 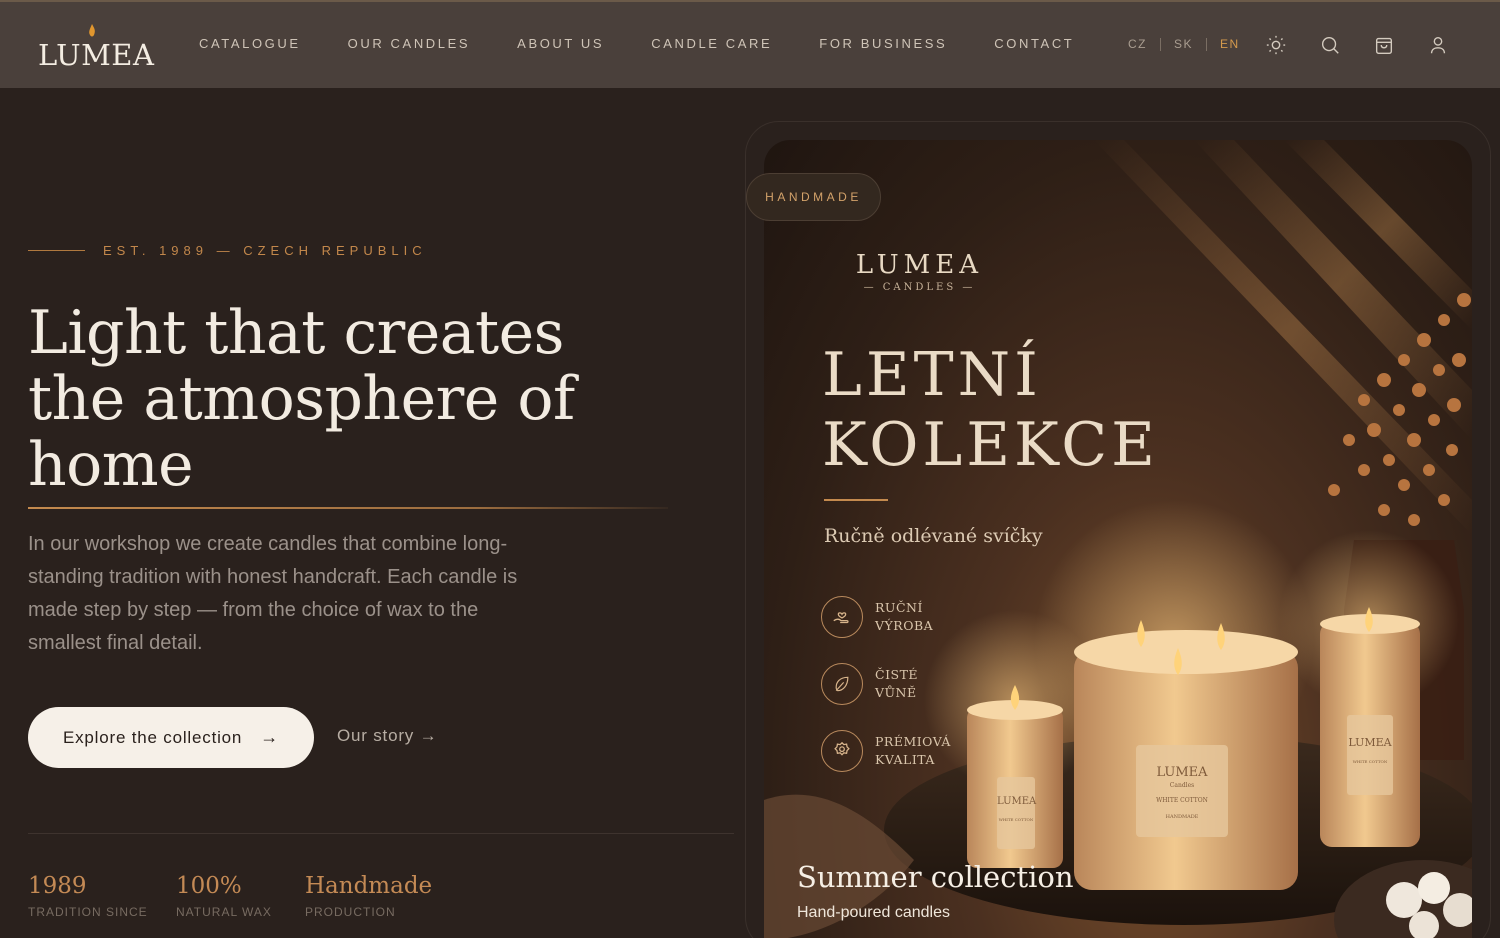 I want to click on card-headline: LETNÍ KOLEKCE, so click(x=990, y=410).